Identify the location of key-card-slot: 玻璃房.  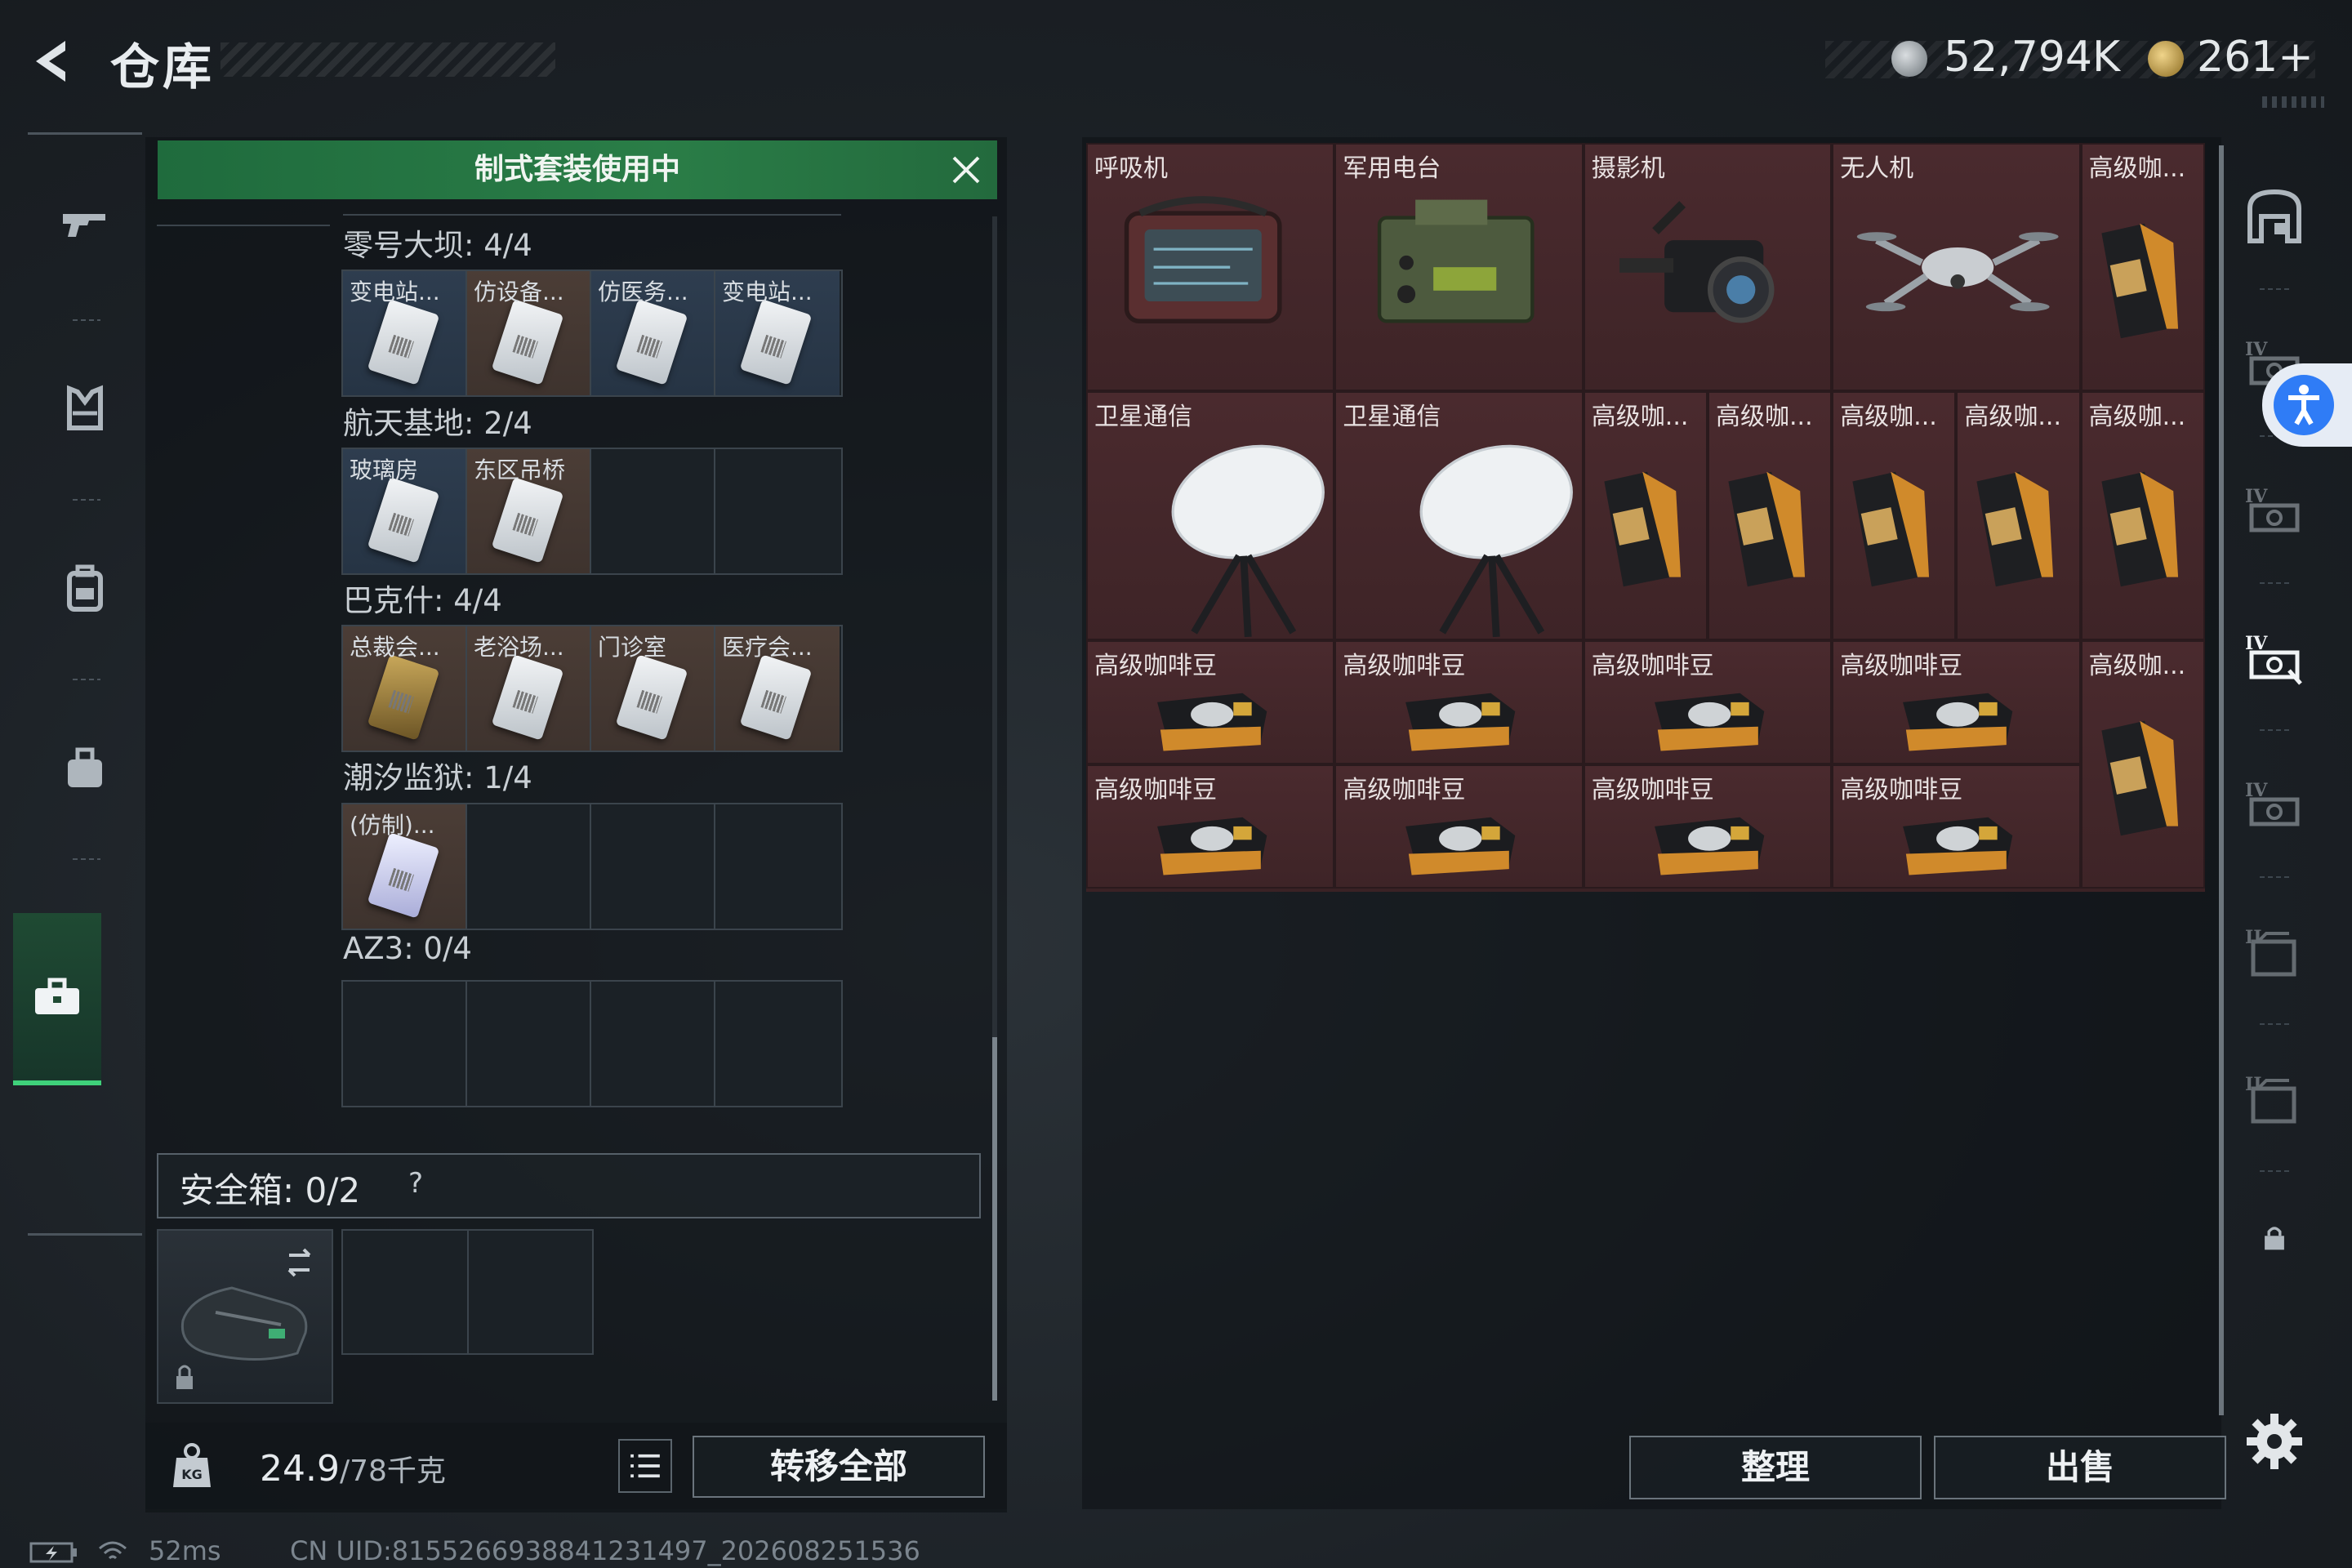
(405, 511).